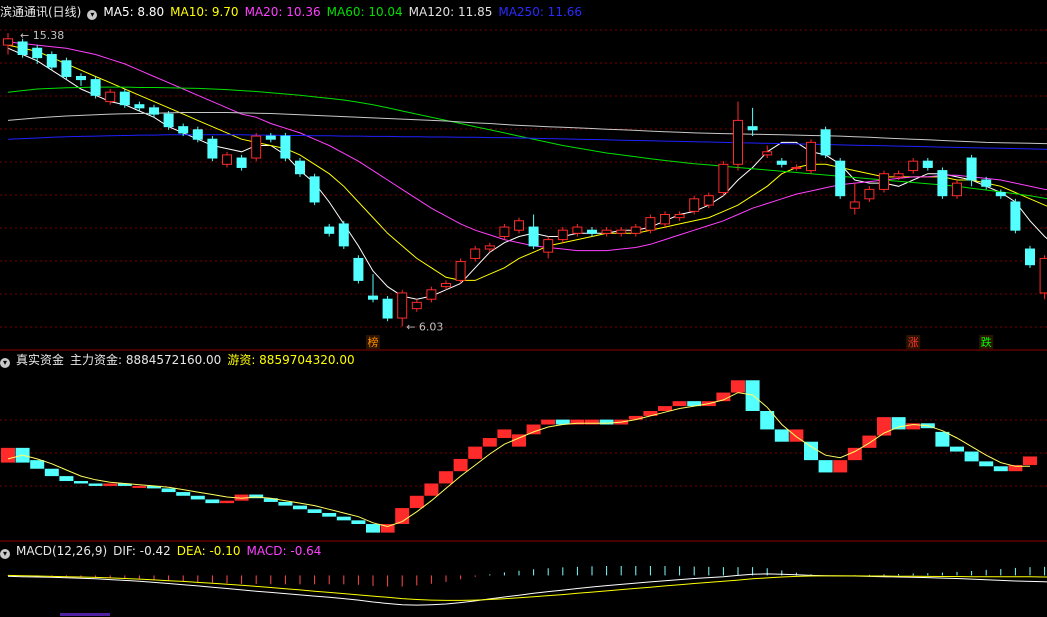  Describe the element at coordinates (913, 342) in the screenshot. I see `badge-涨: 涨` at that location.